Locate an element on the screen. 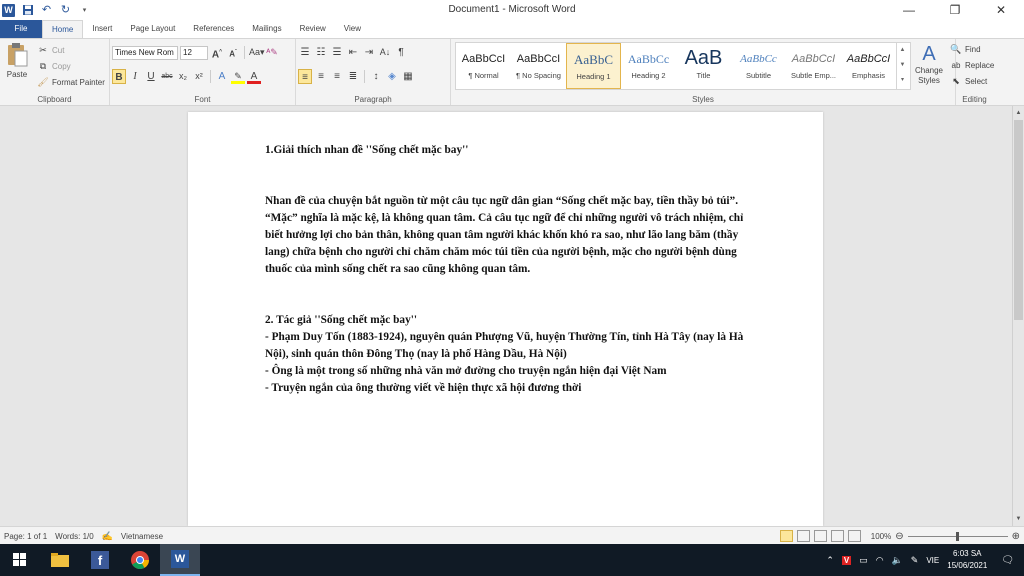 This screenshot has height=576, width=1024. style-emphasis: AaBbCcI Emphasis is located at coordinates (868, 66).